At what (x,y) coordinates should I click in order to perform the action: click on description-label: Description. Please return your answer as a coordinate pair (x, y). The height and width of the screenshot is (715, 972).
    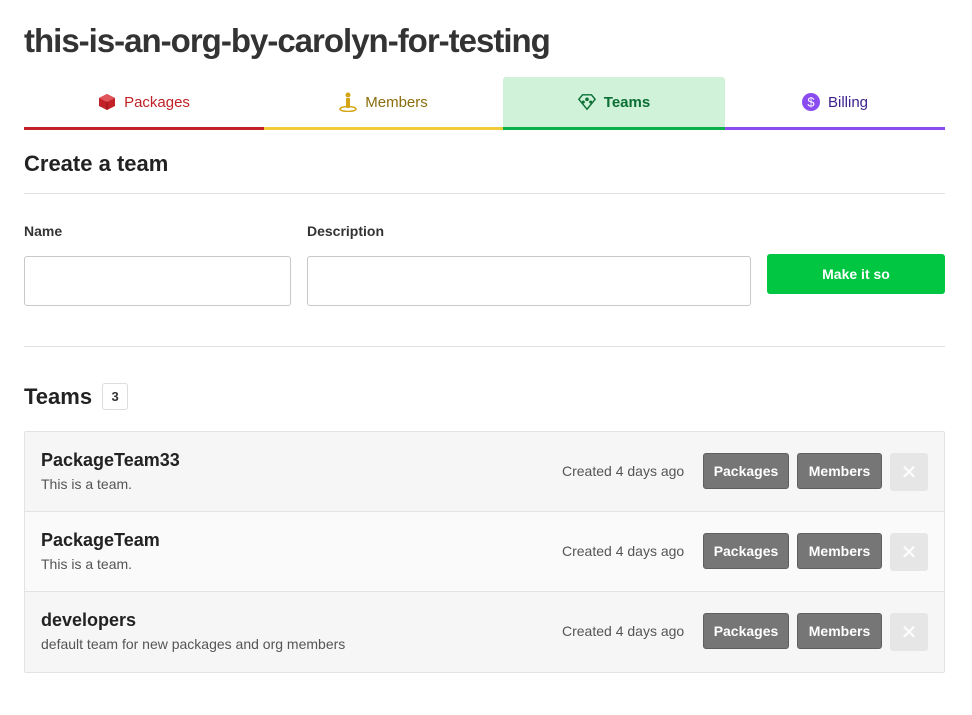
    Looking at the image, I should click on (346, 231).